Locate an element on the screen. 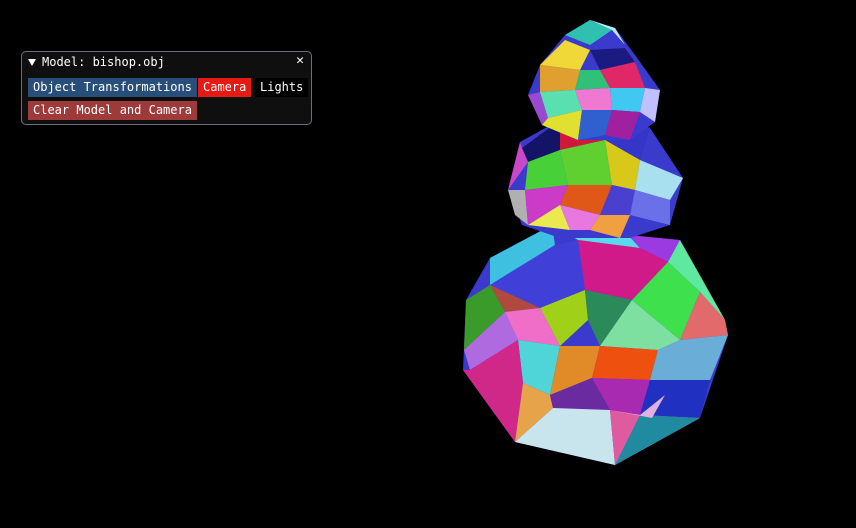 Image resolution: width=856 pixels, height=528 pixels. object-transformations-button: Object Transformations is located at coordinates (112, 87).